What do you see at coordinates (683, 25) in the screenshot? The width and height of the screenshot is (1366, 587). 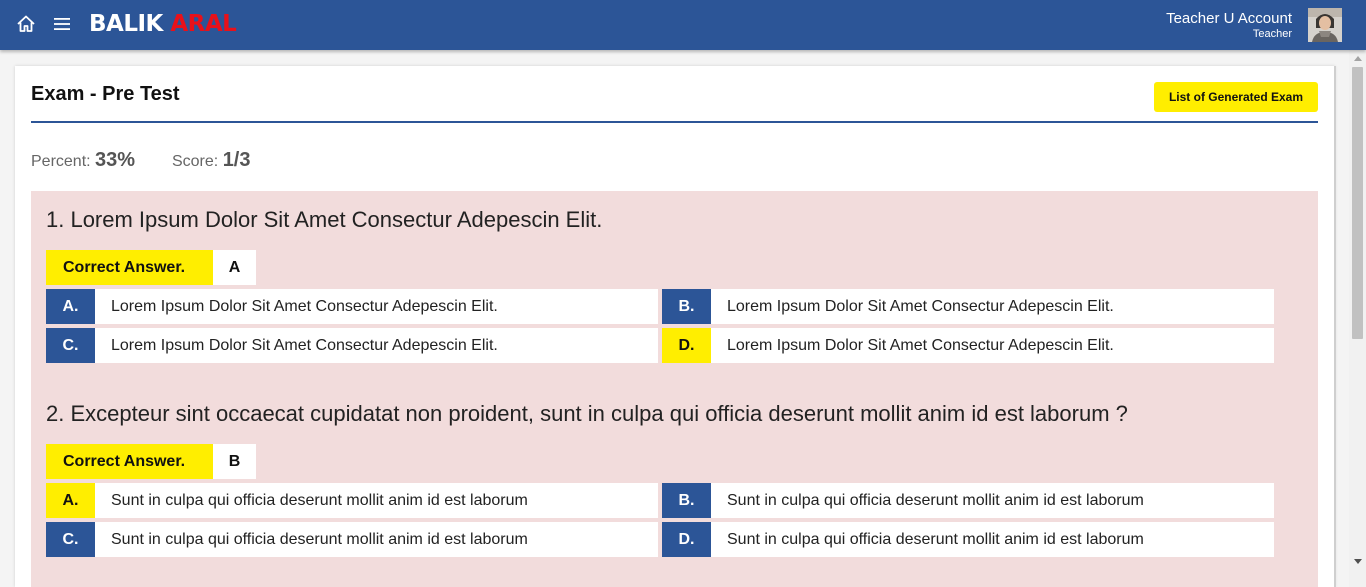 I see `top-navbar: BALIK ARAL Teacher U Account Teacher` at bounding box center [683, 25].